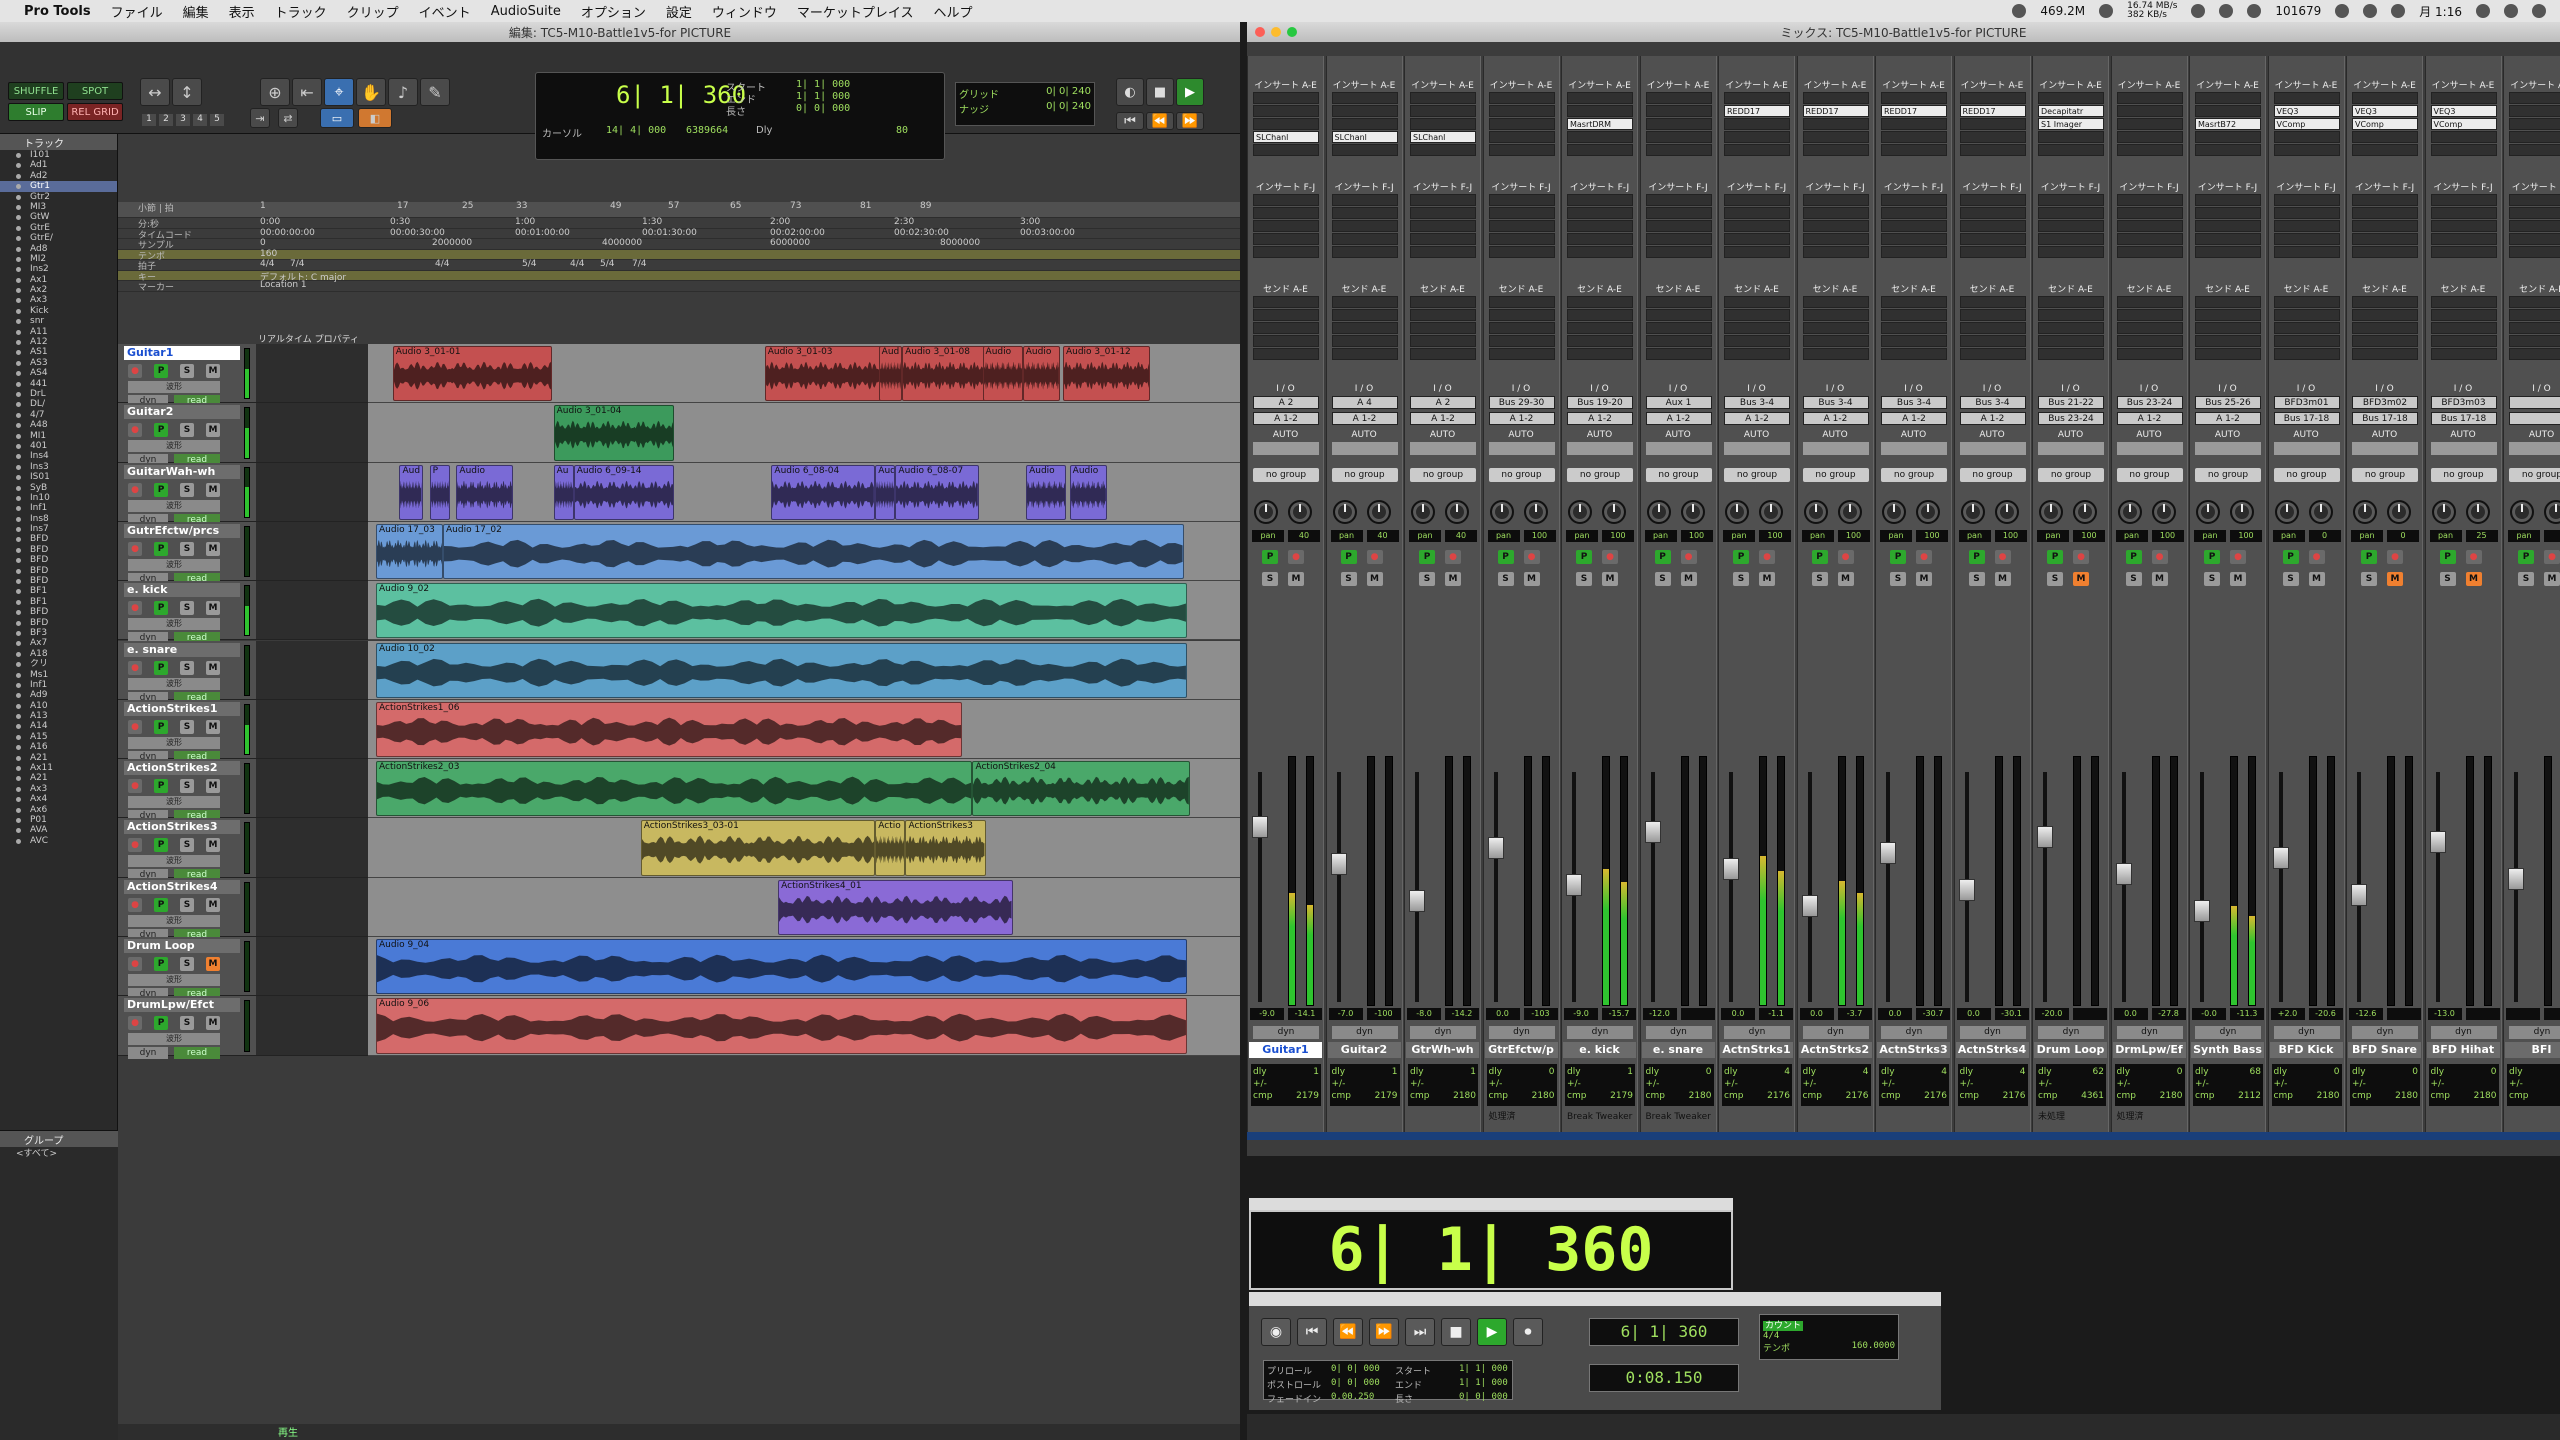  I want to click on track-list-item: BF1, so click(58, 602).